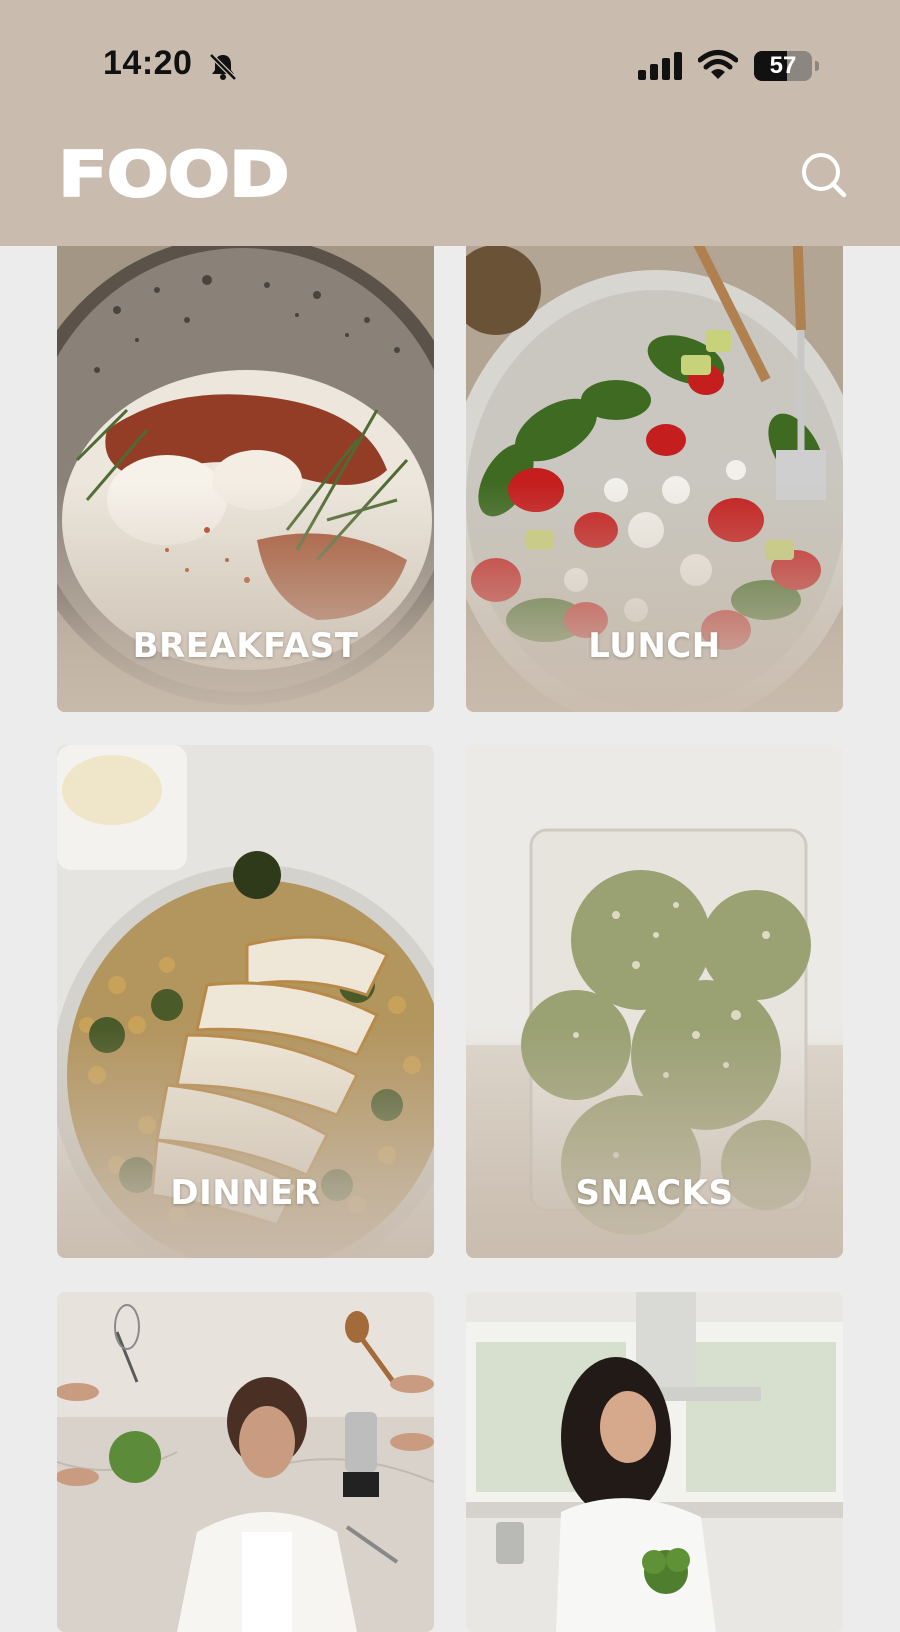 Image resolution: width=900 pixels, height=1632 pixels. Describe the element at coordinates (245, 1001) in the screenshot. I see `category-card-dinner: DINNER` at that location.